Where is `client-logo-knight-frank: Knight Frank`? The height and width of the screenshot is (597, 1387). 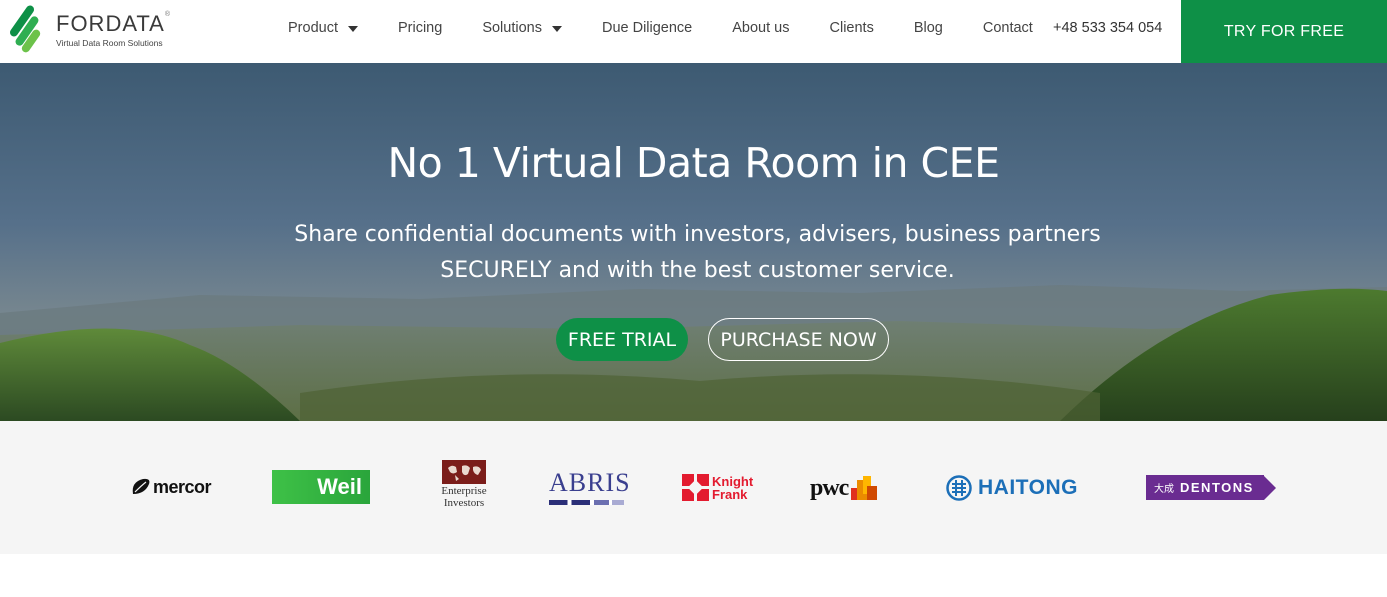 client-logo-knight-frank: Knight Frank is located at coordinates (717, 487).